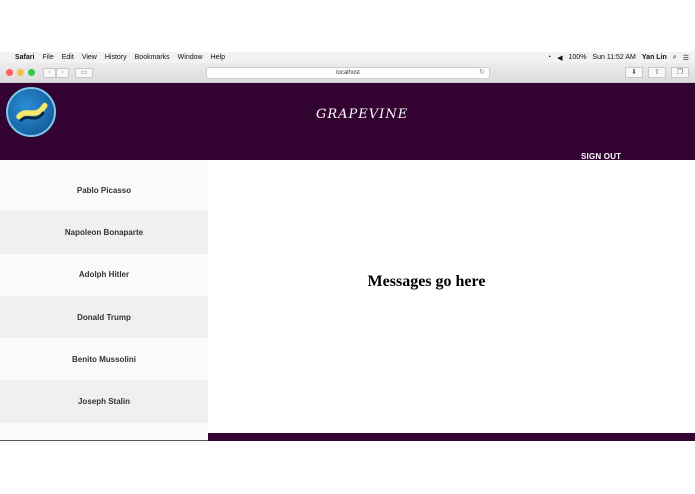 The width and height of the screenshot is (695, 494). Describe the element at coordinates (613, 57) in the screenshot. I see `menu-bar-clock: Sun 11:52 AM` at that location.